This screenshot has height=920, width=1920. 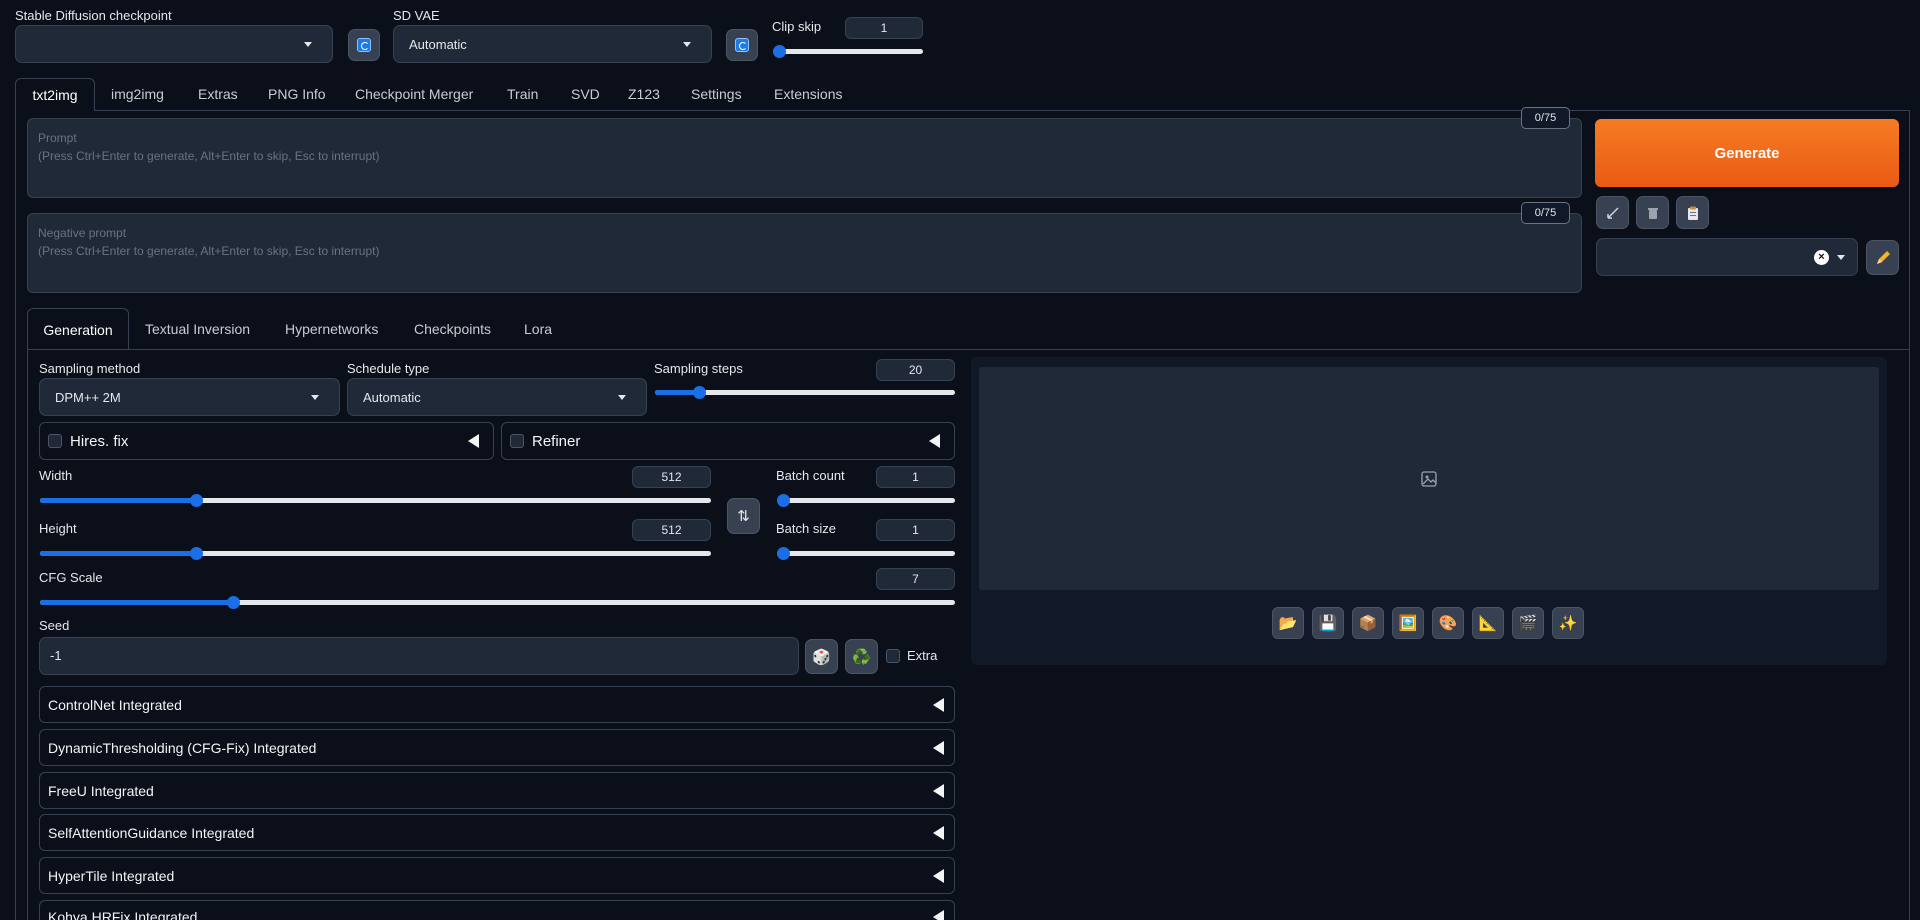 I want to click on save-button: 💾, so click(x=1328, y=623).